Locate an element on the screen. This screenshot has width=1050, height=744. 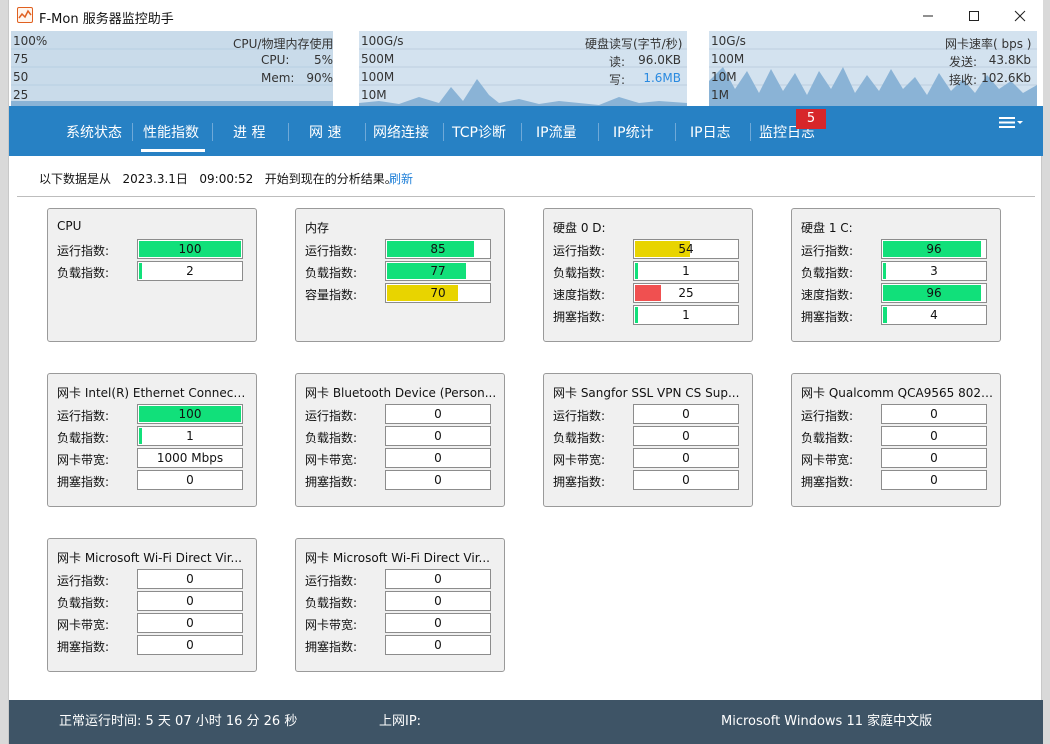
menu-icon is located at coordinates (1012, 123).